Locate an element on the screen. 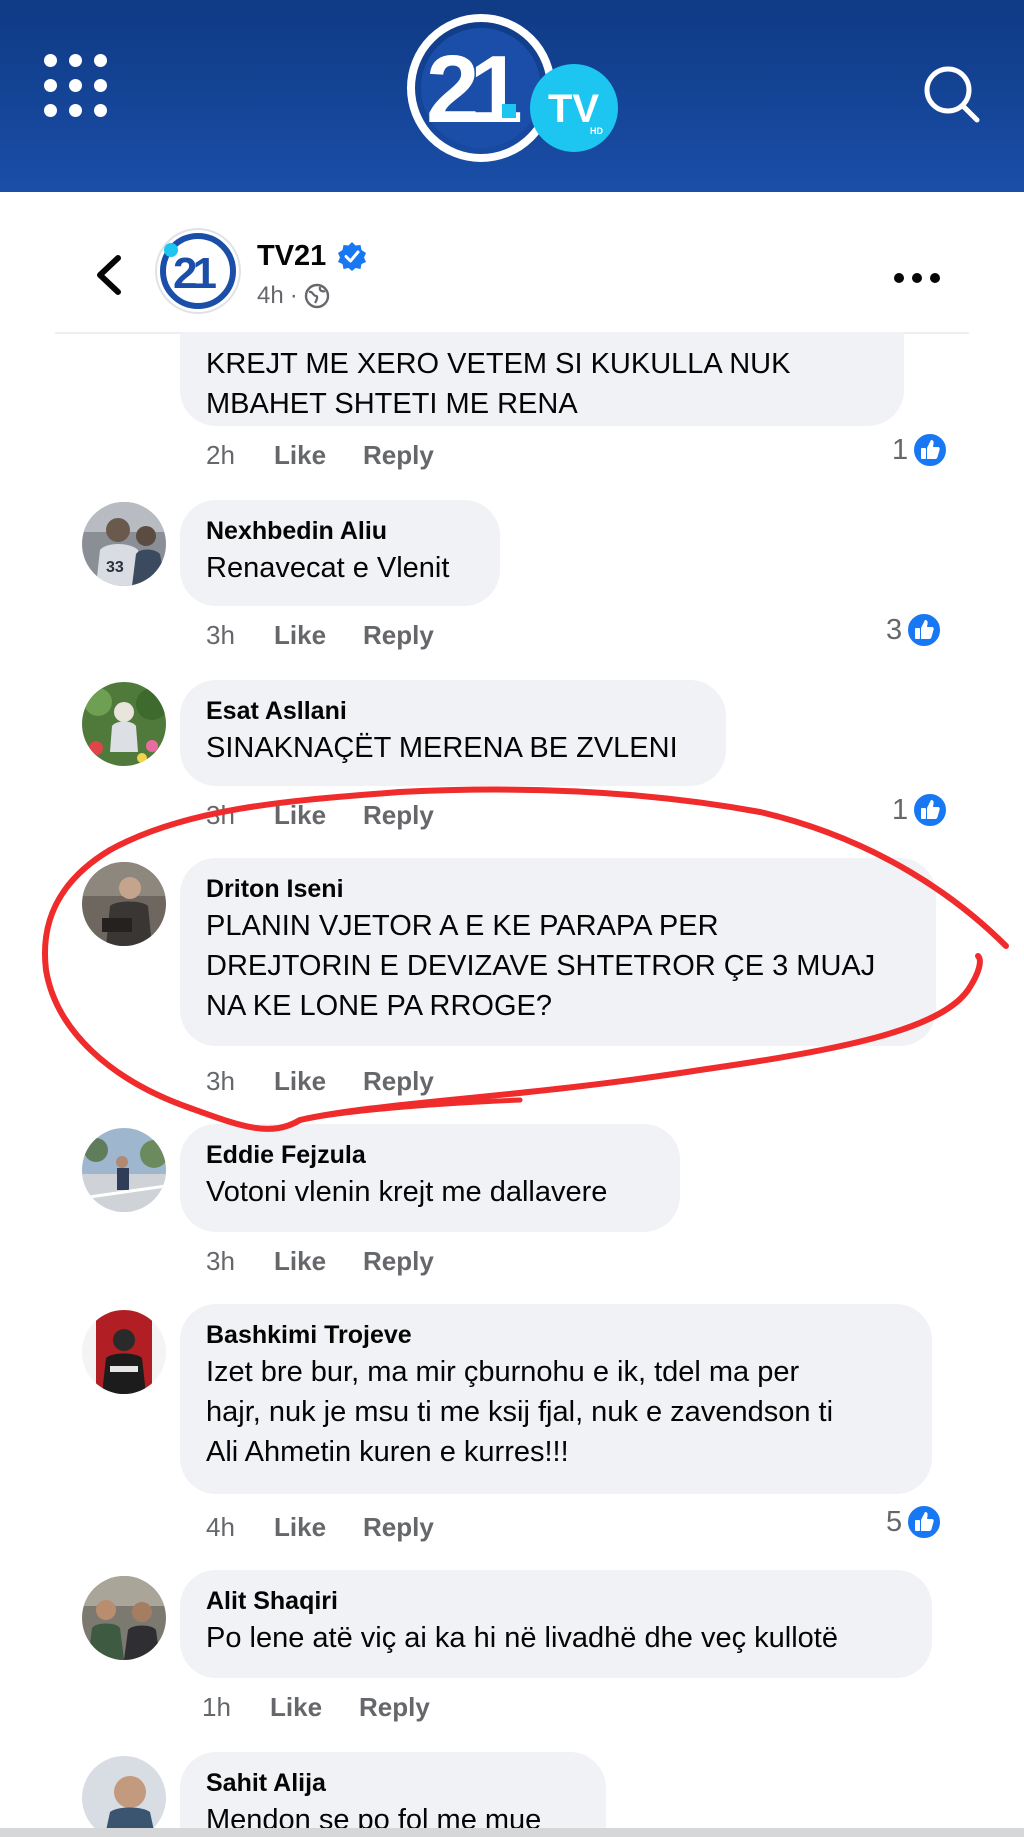 The image size is (1024, 1837). bottom-bar is located at coordinates (512, 1832).